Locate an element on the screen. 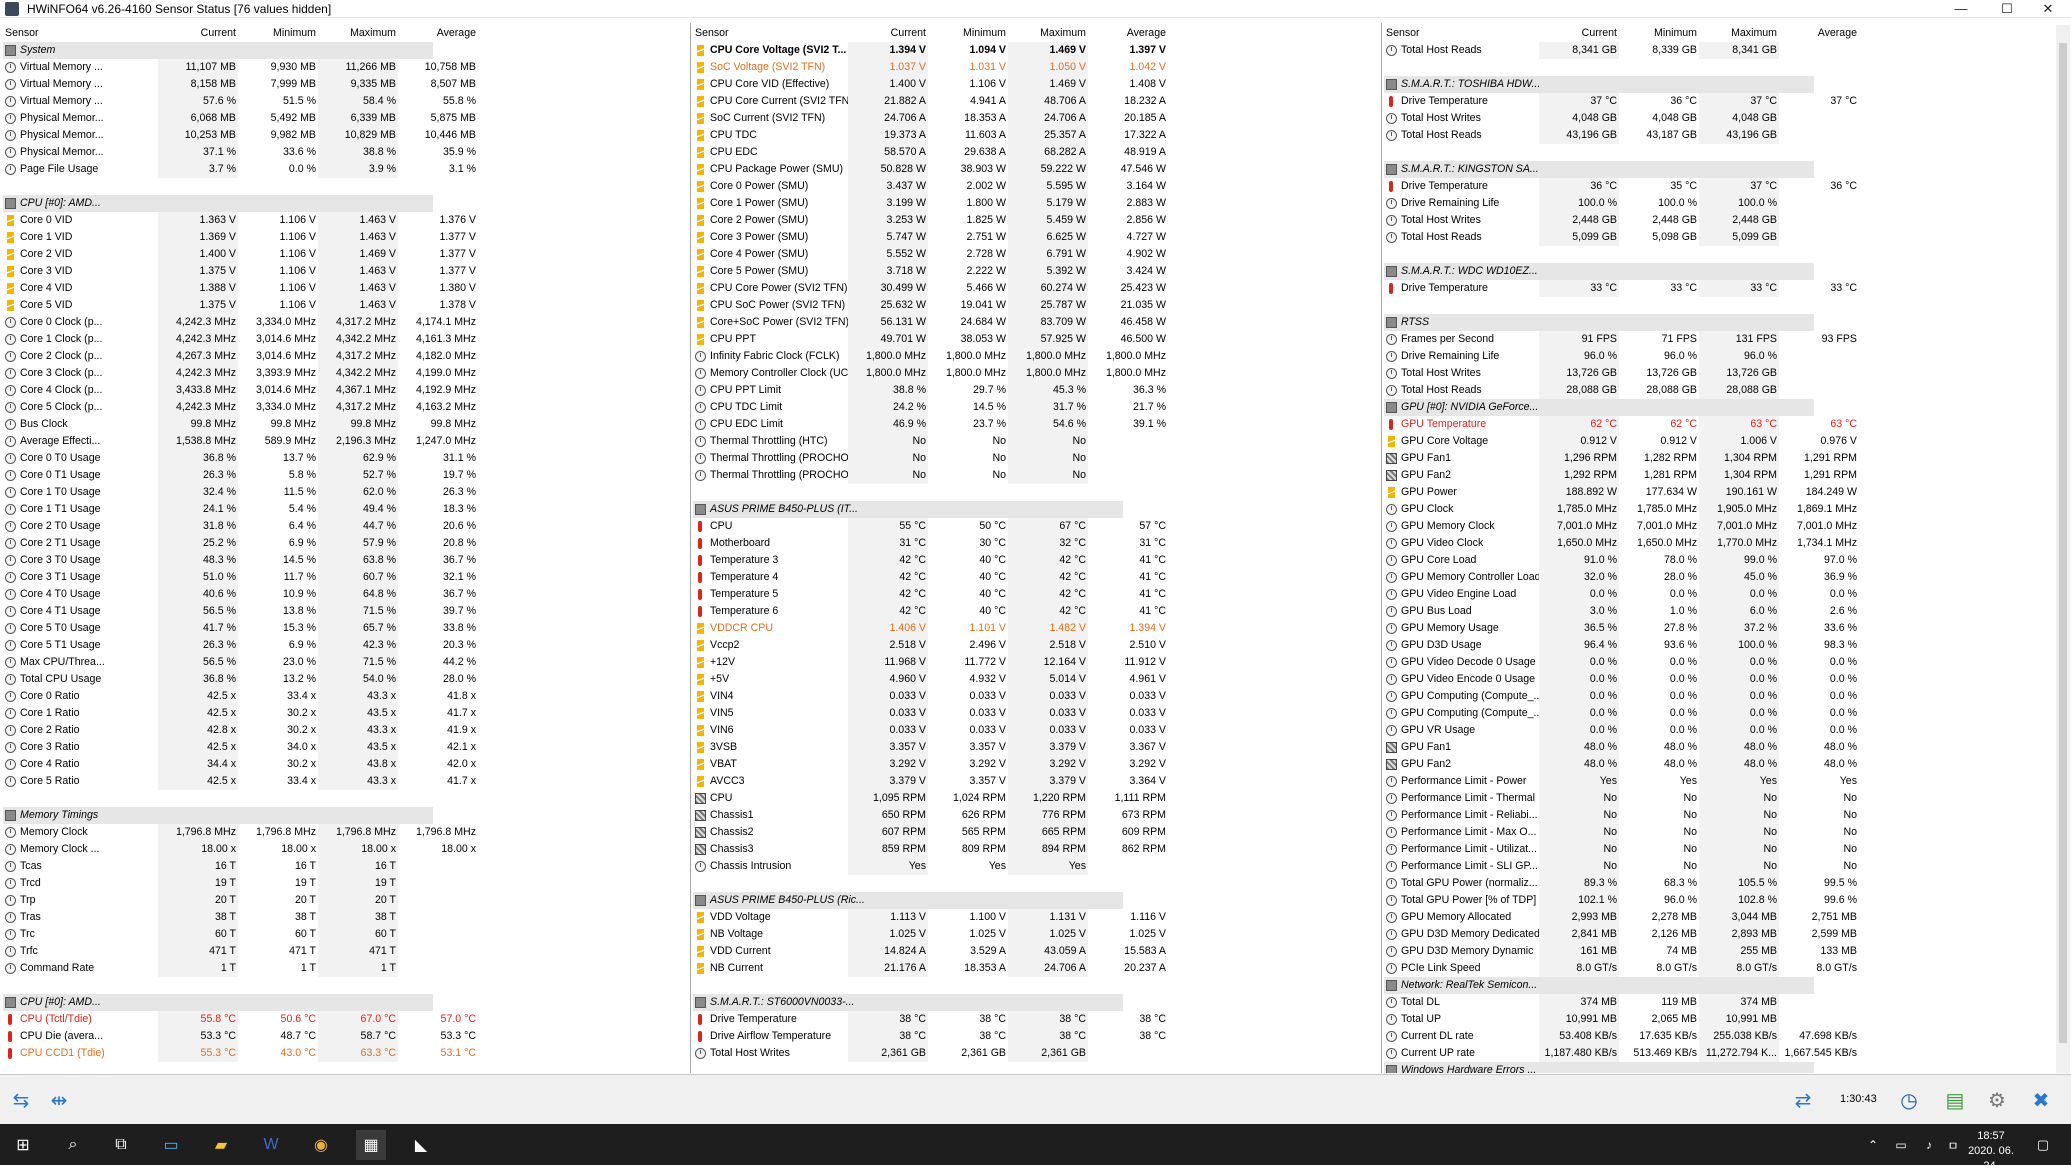 The height and width of the screenshot is (1174, 2071). sensor-row: Core 1 VID 1.369 V 1.106 V 1.463 V 1.377 V is located at coordinates (346, 237).